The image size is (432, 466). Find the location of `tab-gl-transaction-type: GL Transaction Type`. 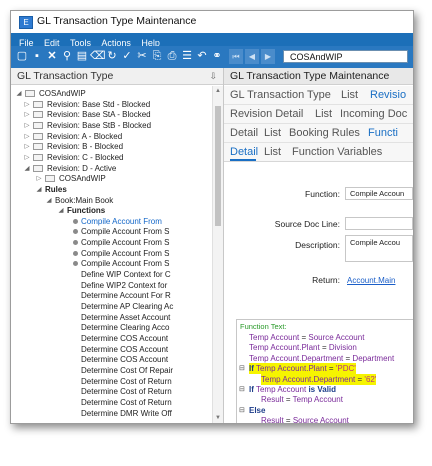

tab-gl-transaction-type: GL Transaction Type is located at coordinates (280, 95).